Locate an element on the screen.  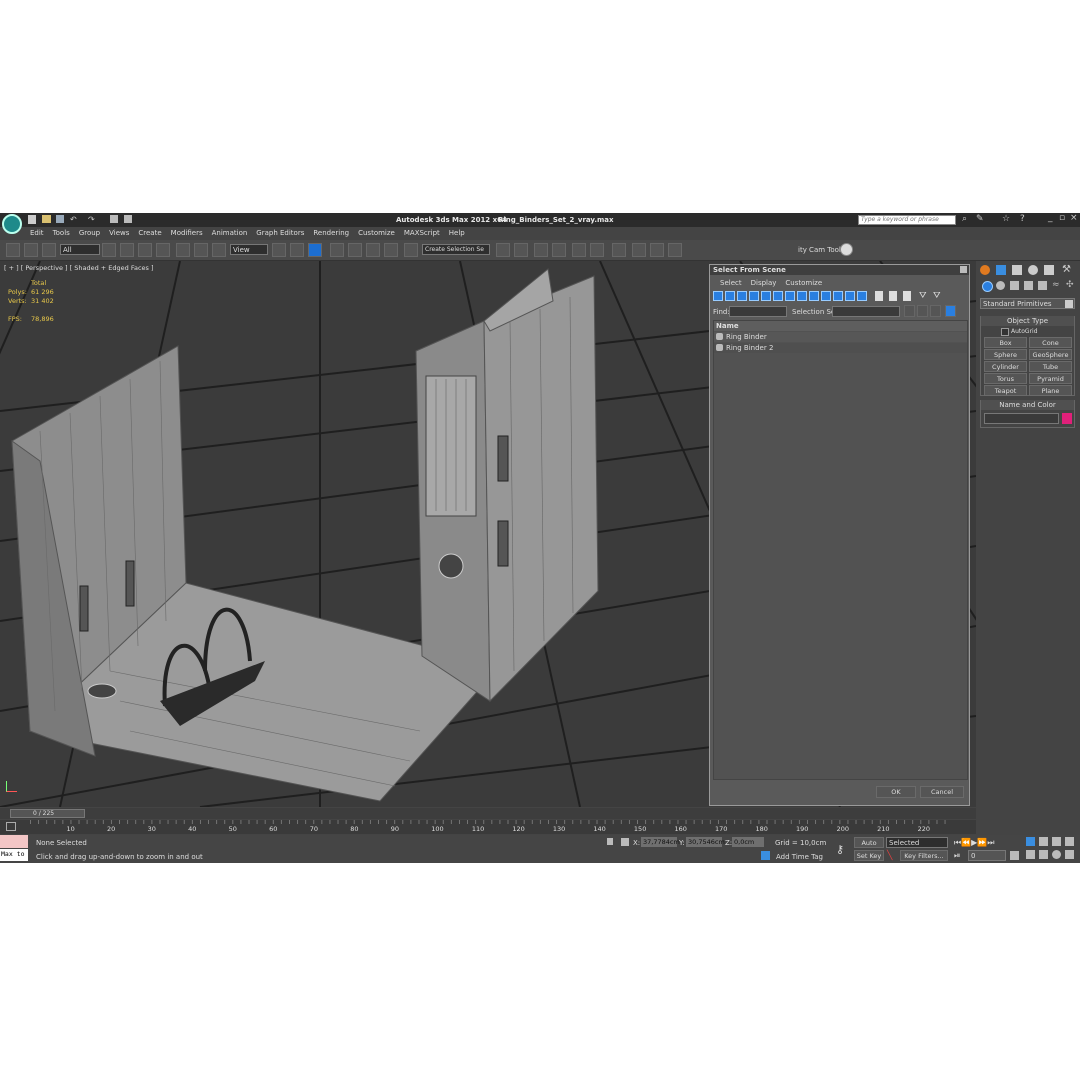
tube-button: Tube is located at coordinates (1050, 366).